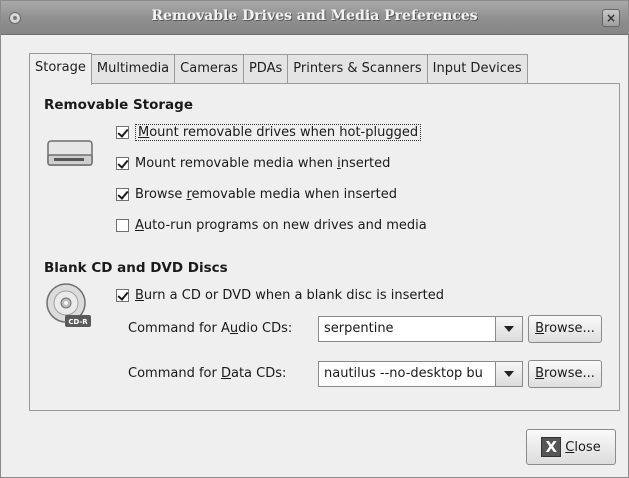  What do you see at coordinates (122, 295) in the screenshot?
I see `burn-disc-checkbox` at bounding box center [122, 295].